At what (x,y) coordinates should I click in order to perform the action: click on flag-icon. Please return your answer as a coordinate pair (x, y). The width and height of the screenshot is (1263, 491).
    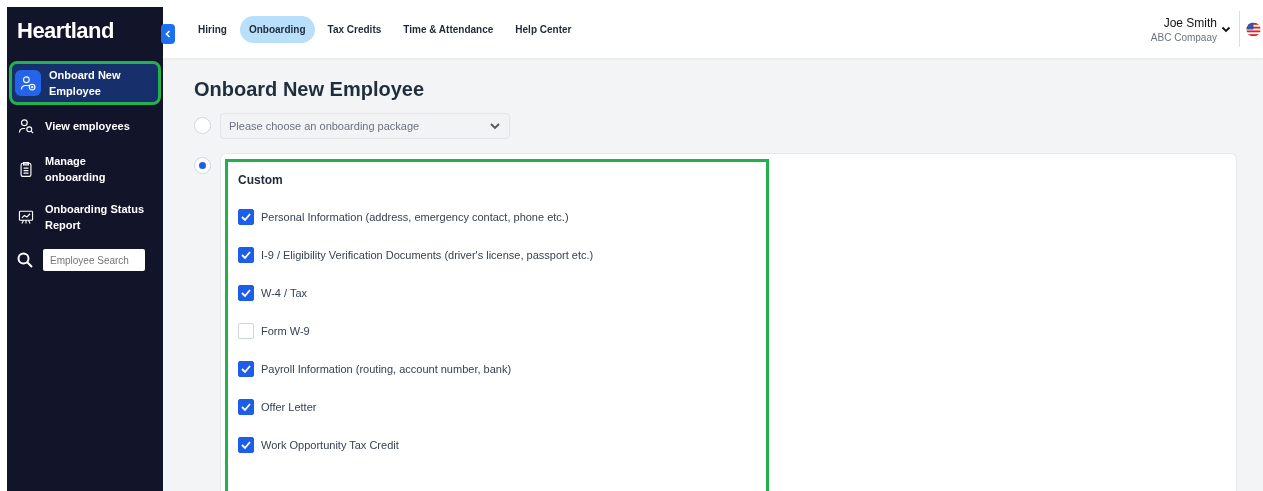
    Looking at the image, I should click on (1253, 29).